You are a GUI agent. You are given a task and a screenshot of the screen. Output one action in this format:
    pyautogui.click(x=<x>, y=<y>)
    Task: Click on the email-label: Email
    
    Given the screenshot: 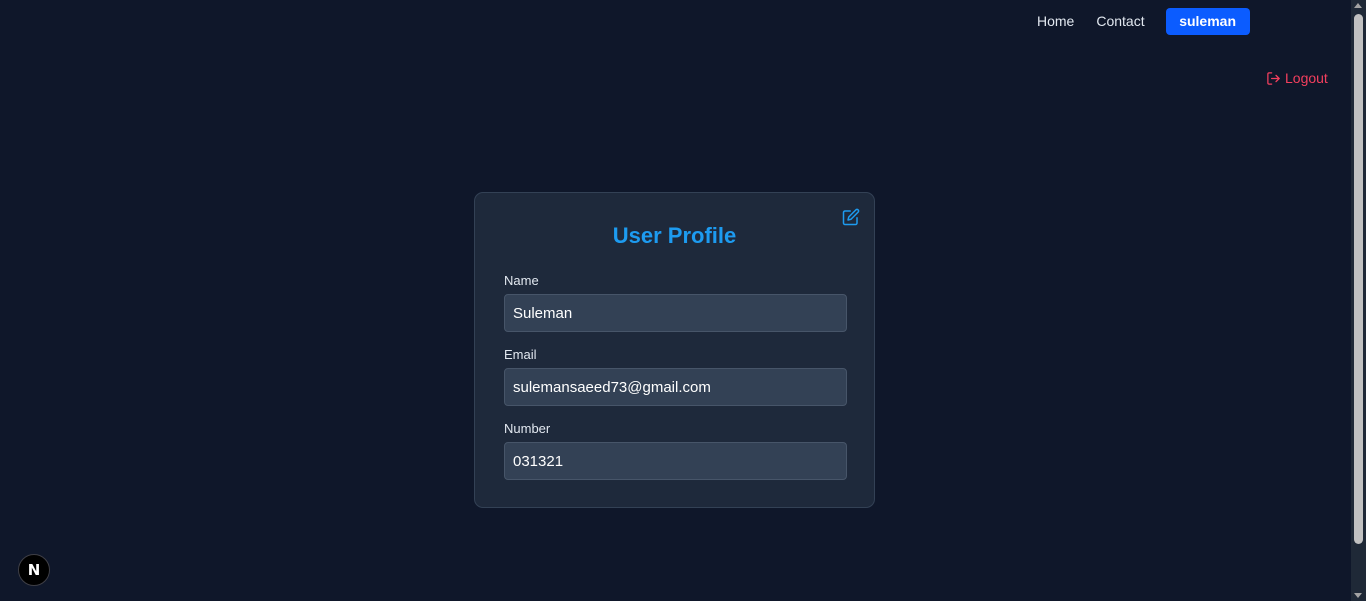 What is the action you would take?
    pyautogui.click(x=520, y=354)
    